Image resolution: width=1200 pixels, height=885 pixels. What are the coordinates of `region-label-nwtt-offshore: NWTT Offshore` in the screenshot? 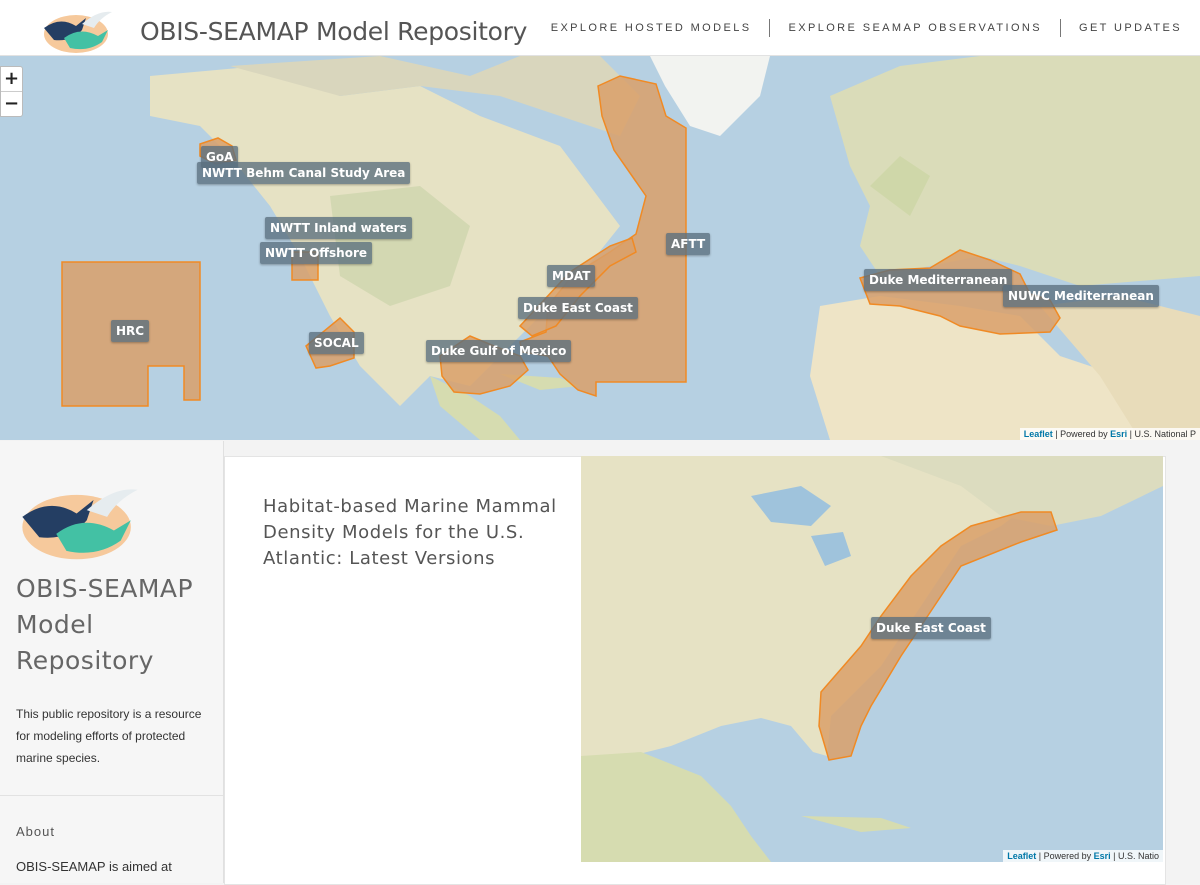 It's located at (316, 253).